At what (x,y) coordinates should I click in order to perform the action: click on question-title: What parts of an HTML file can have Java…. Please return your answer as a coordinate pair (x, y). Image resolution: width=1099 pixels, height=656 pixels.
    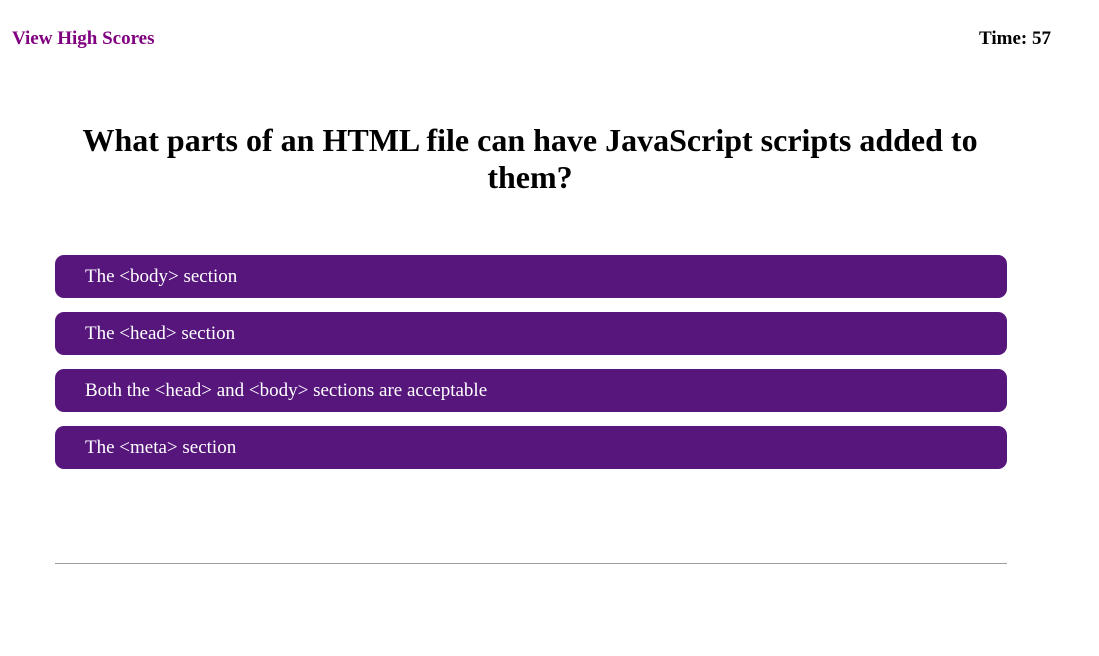
    Looking at the image, I should click on (530, 158).